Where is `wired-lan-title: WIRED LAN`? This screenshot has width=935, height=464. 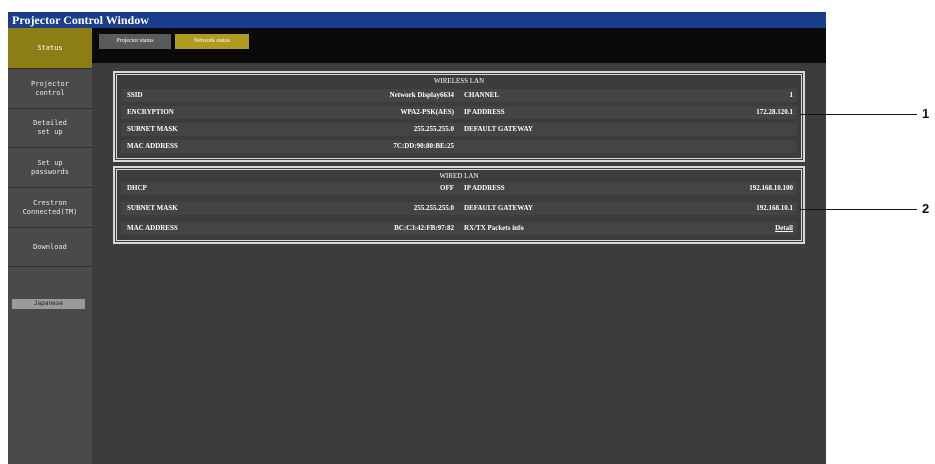 wired-lan-title: WIRED LAN is located at coordinates (459, 176).